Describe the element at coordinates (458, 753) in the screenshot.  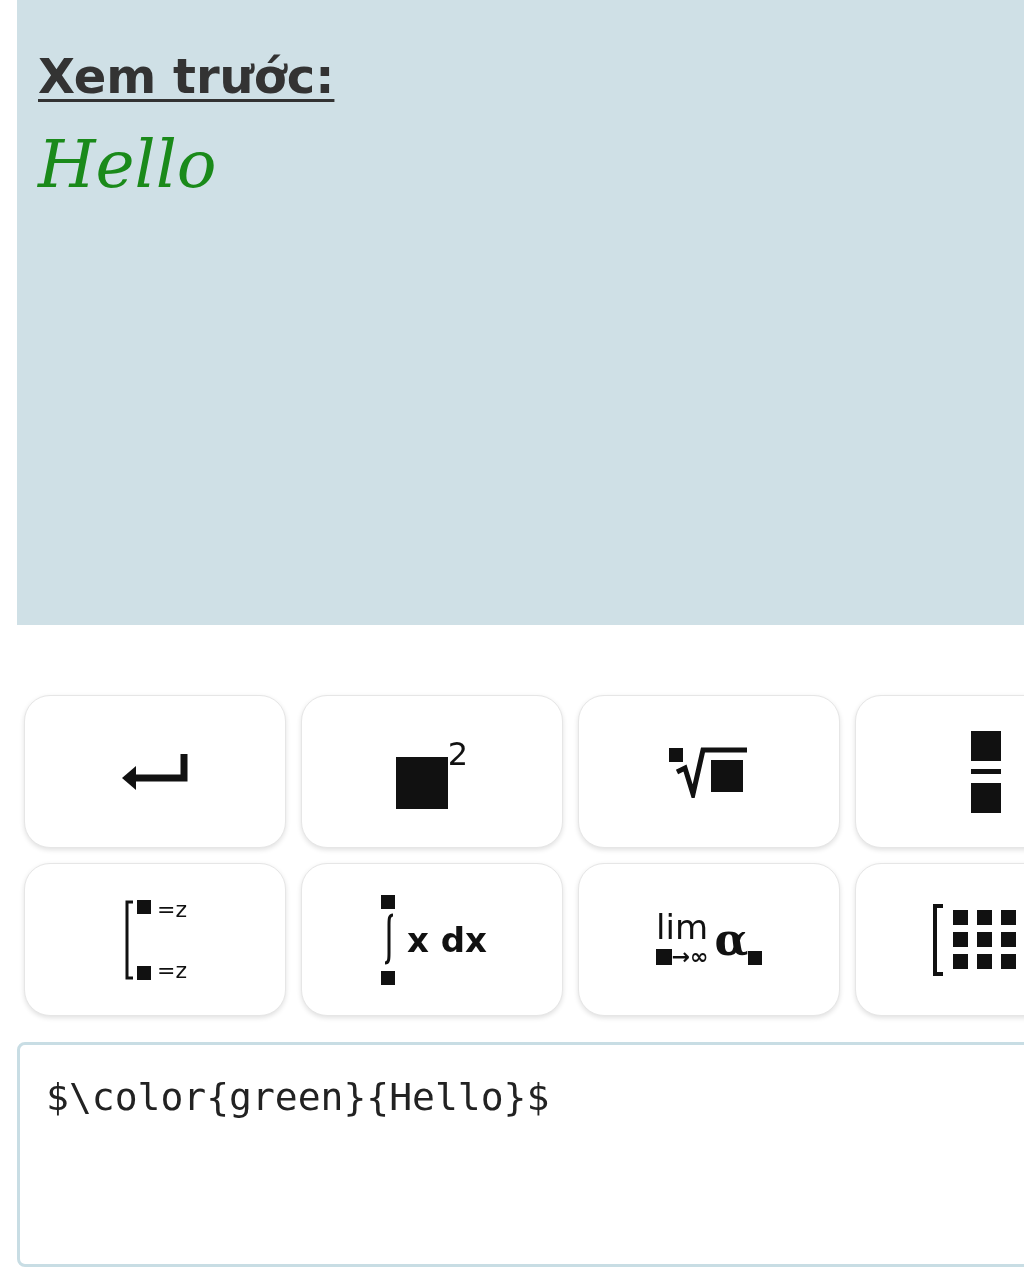
I see `exponent: 2` at that location.